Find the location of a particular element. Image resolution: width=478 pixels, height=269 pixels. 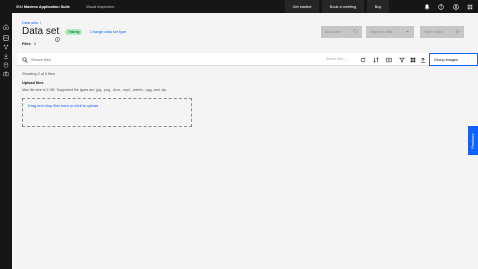

train-model-button: Train model is located at coordinates (442, 32).